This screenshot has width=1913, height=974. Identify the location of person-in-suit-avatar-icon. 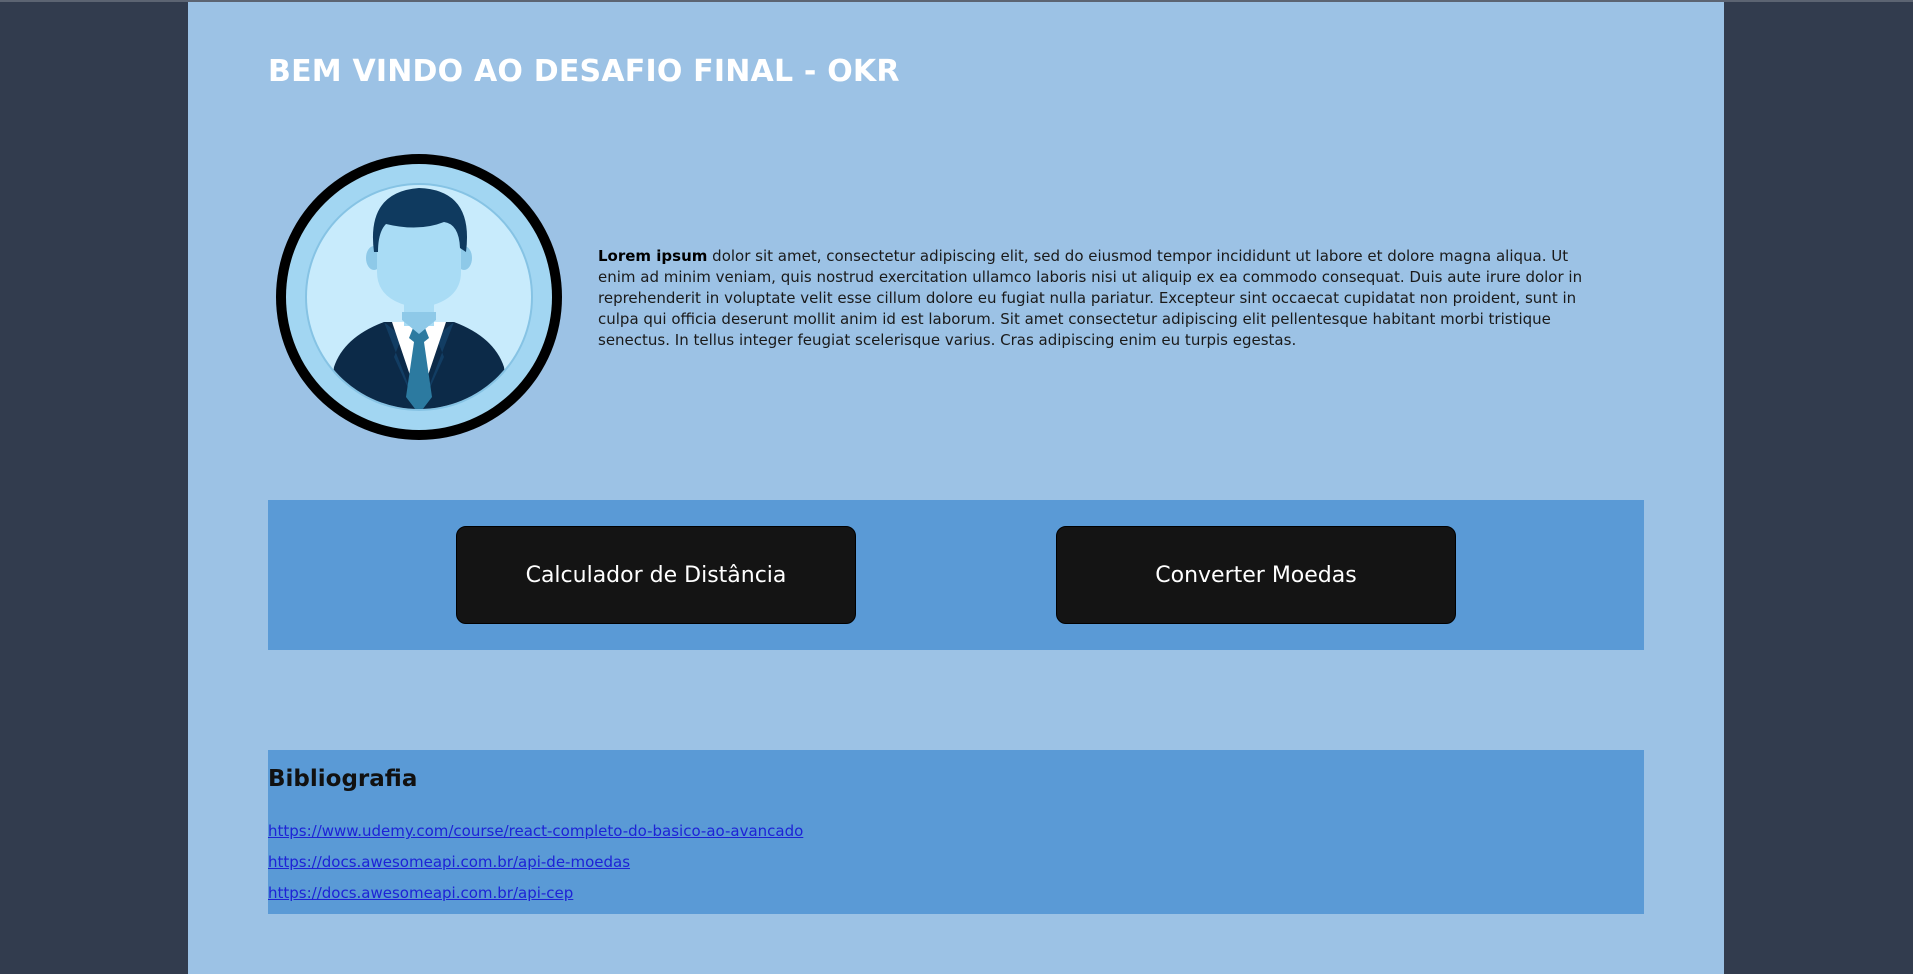
(419, 297).